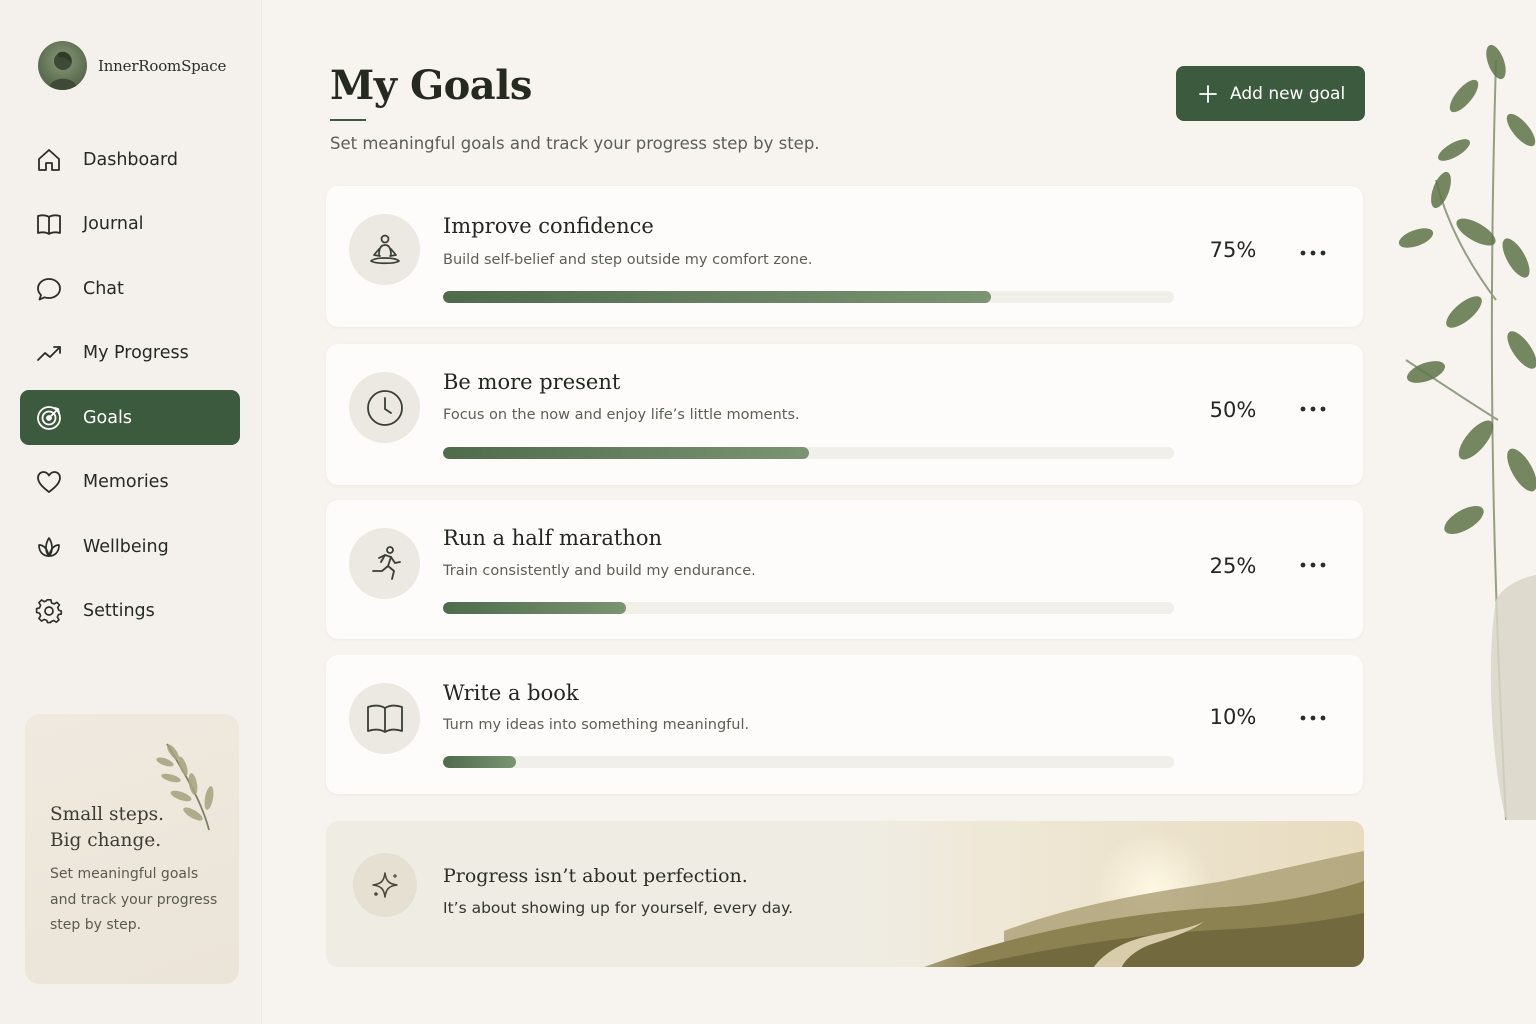  I want to click on goal-progress-percent: 10%, so click(1233, 717).